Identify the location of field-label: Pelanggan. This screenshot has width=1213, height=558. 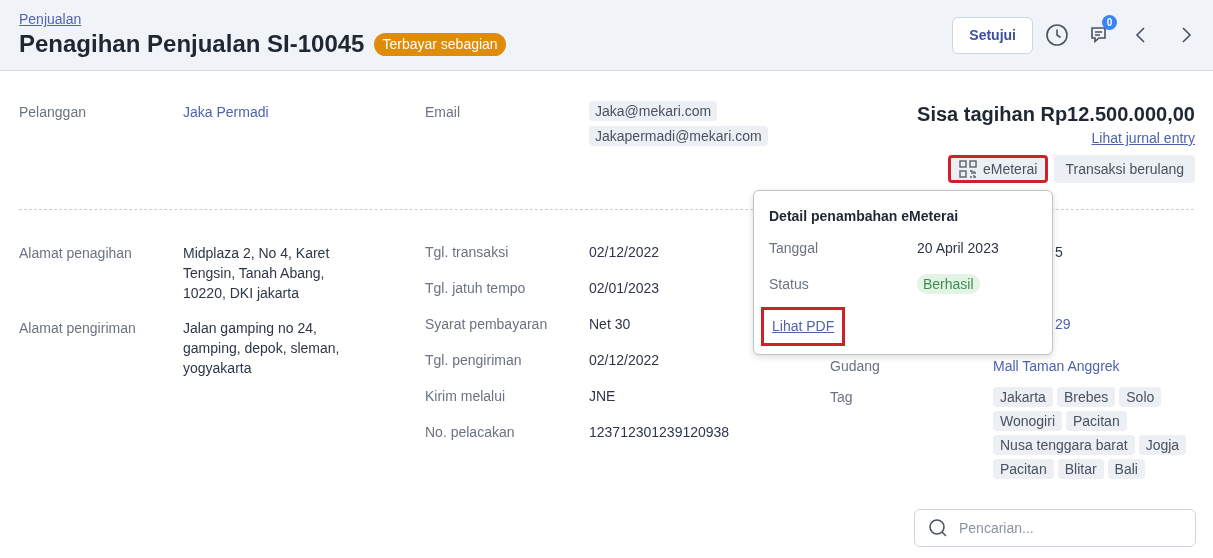
(53, 112).